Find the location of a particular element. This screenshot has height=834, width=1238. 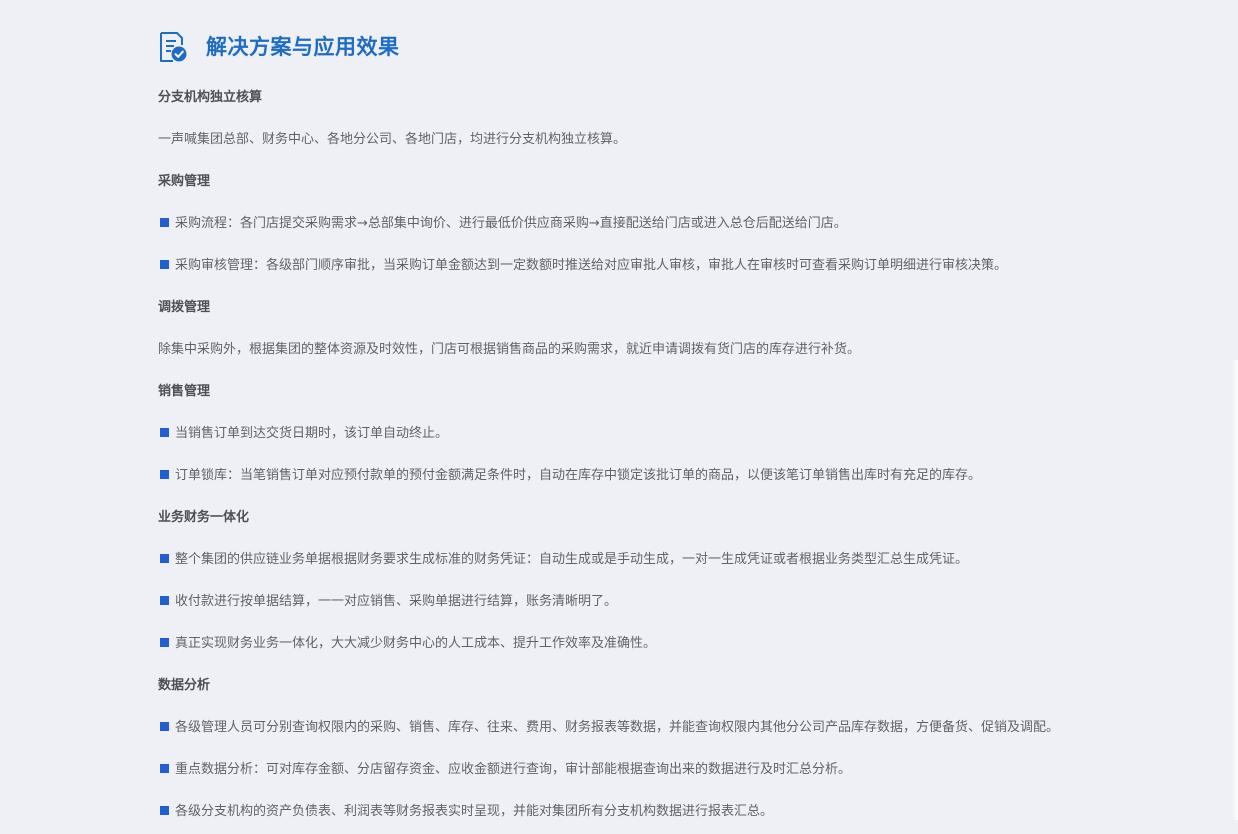

list-item: 当销售订单到达交货日期时，该订单自动终止。 is located at coordinates (688, 441).